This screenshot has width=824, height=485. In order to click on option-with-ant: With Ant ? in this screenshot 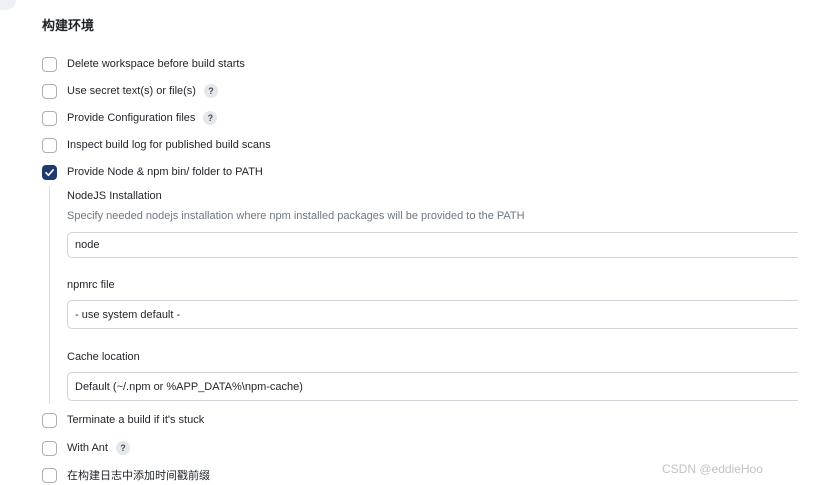, I will do `click(86, 448)`.